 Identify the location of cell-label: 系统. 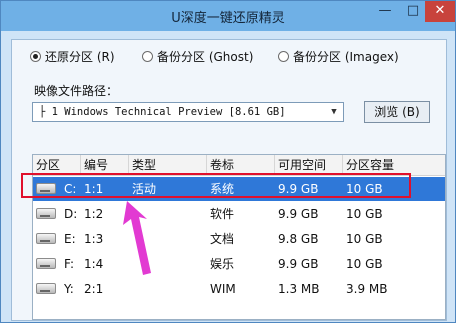
(222, 189).